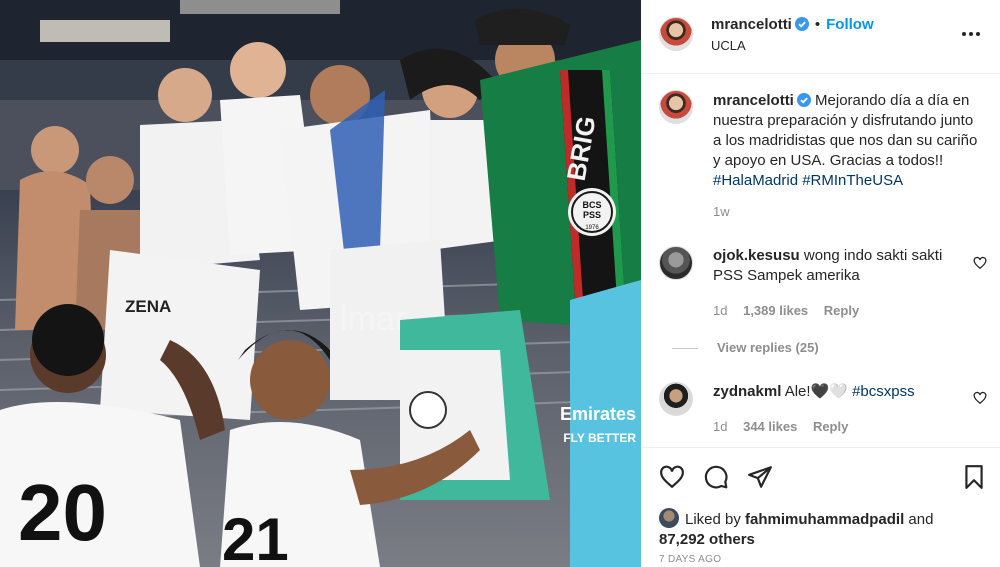  What do you see at coordinates (751, 24) in the screenshot?
I see `author-username: mrancelotti` at bounding box center [751, 24].